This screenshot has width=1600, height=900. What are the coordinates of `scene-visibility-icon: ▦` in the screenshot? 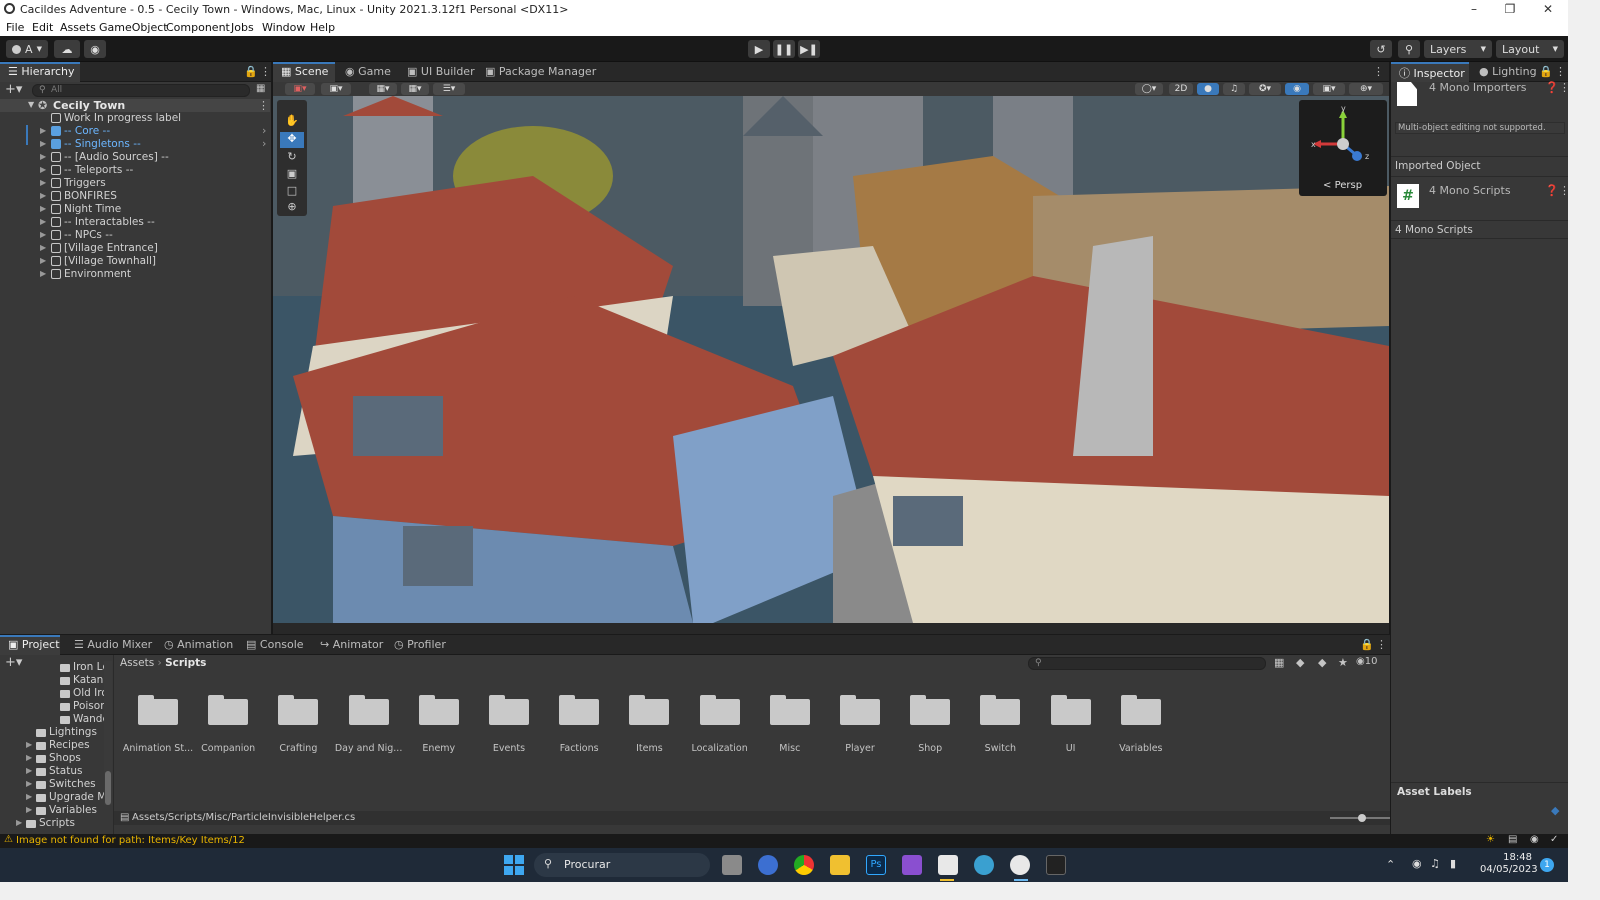 It's located at (260, 88).